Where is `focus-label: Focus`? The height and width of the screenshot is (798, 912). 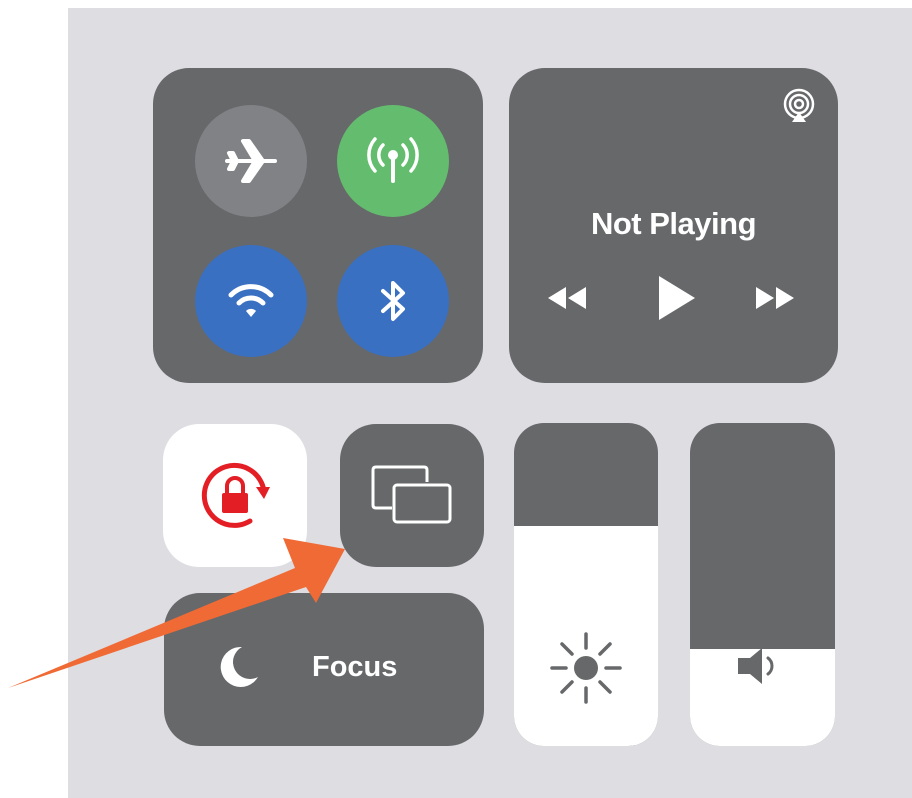 focus-label: Focus is located at coordinates (355, 667).